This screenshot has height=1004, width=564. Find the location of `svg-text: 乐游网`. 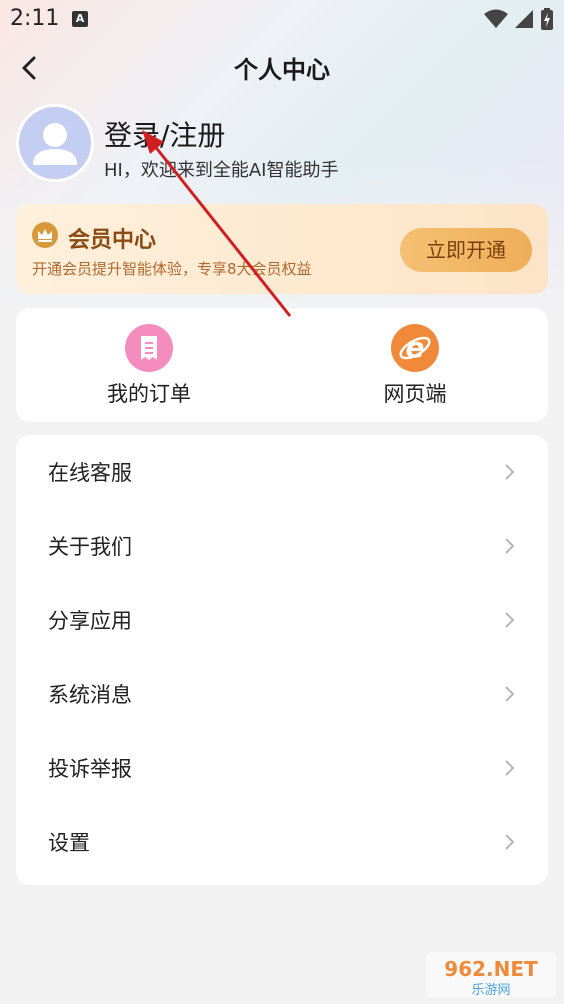

svg-text: 乐游网 is located at coordinates (490, 990).